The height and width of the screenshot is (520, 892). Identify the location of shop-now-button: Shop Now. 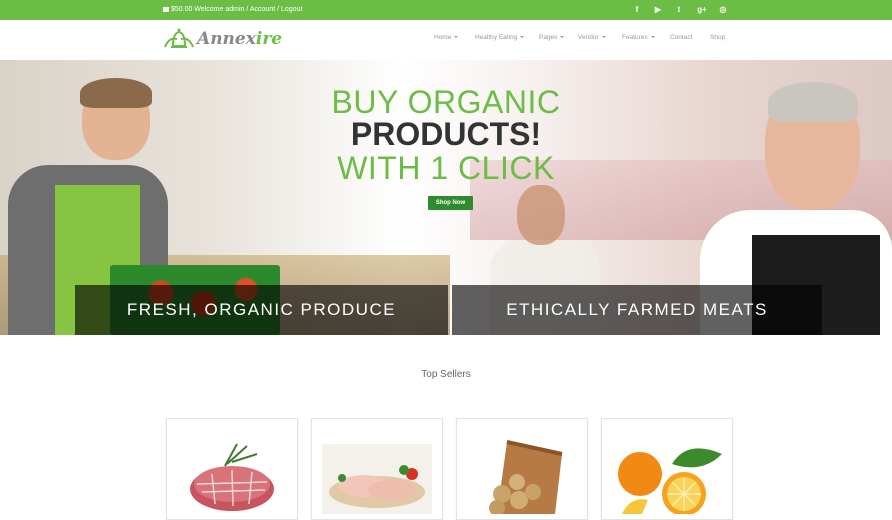
(450, 203).